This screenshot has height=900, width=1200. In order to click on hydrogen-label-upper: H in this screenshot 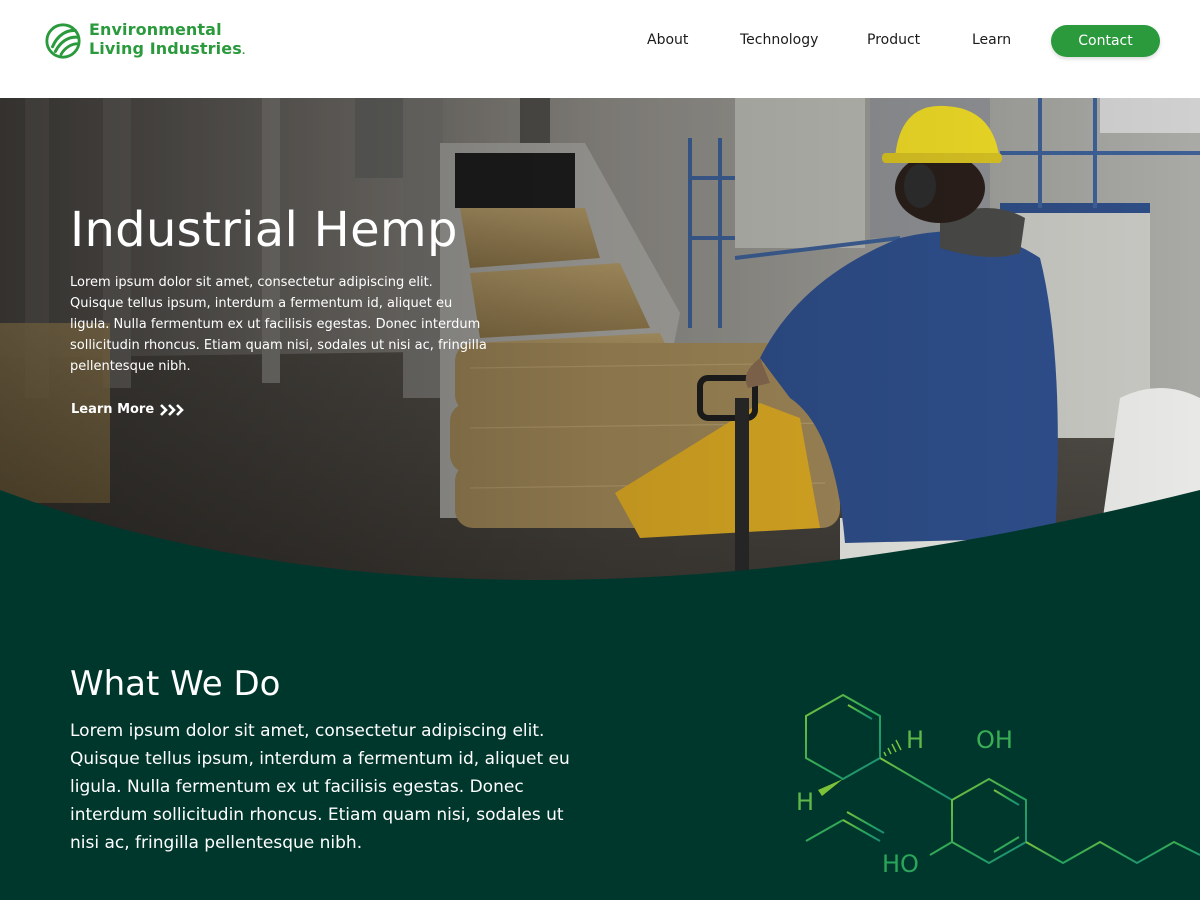, I will do `click(915, 740)`.